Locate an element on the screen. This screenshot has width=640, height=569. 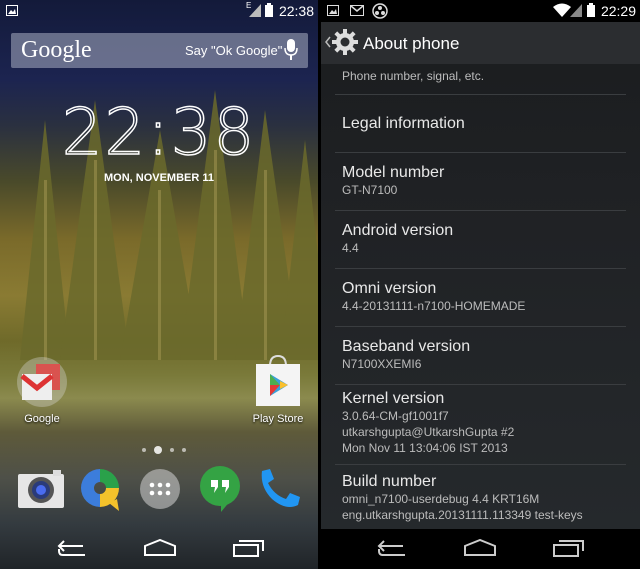
list-item-model: Model number GT-N7100 is located at coordinates (480, 182).